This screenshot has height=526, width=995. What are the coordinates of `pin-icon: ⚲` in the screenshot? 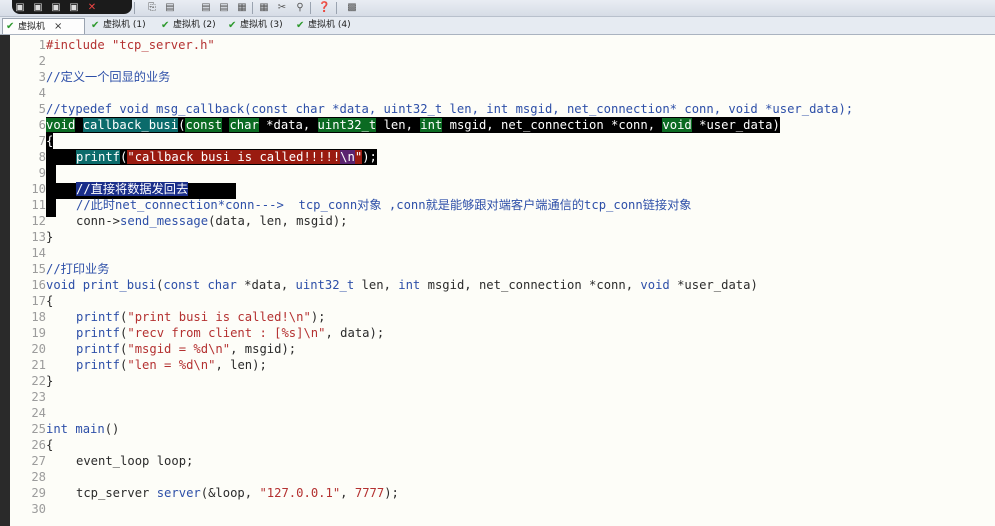 It's located at (300, 7).